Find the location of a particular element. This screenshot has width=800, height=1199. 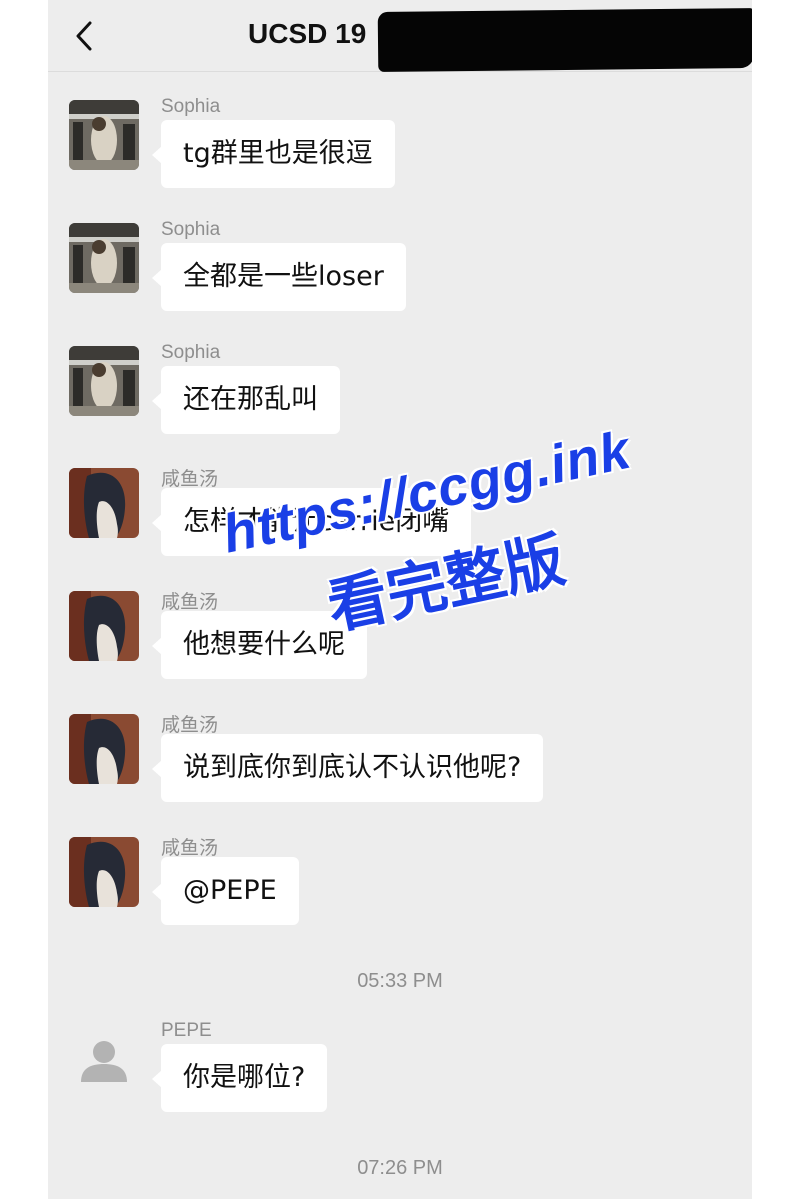

message-bubble: 怎样才能让carrie闭嘴 is located at coordinates (311, 522).